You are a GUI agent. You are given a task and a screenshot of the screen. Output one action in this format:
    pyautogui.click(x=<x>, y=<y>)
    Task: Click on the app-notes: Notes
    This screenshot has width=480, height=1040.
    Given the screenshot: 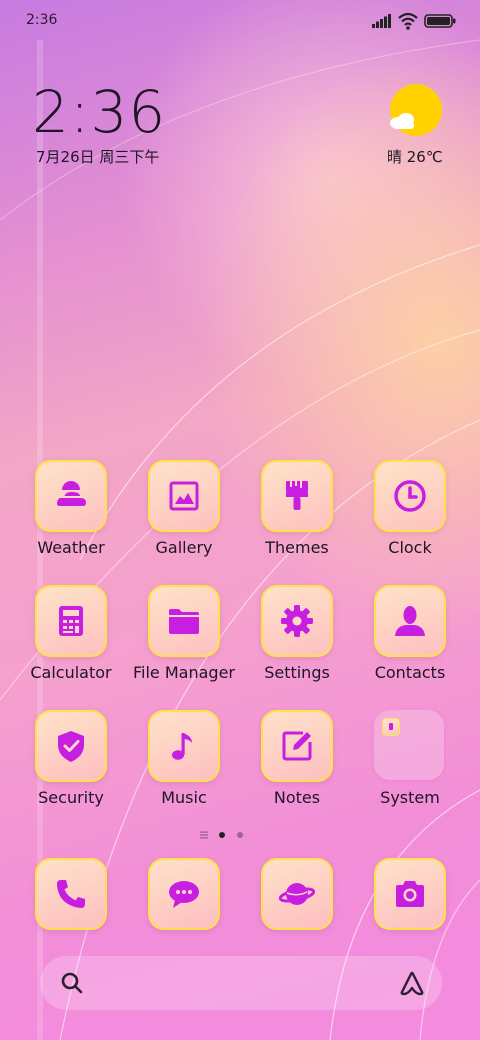 What is the action you would take?
    pyautogui.click(x=297, y=765)
    